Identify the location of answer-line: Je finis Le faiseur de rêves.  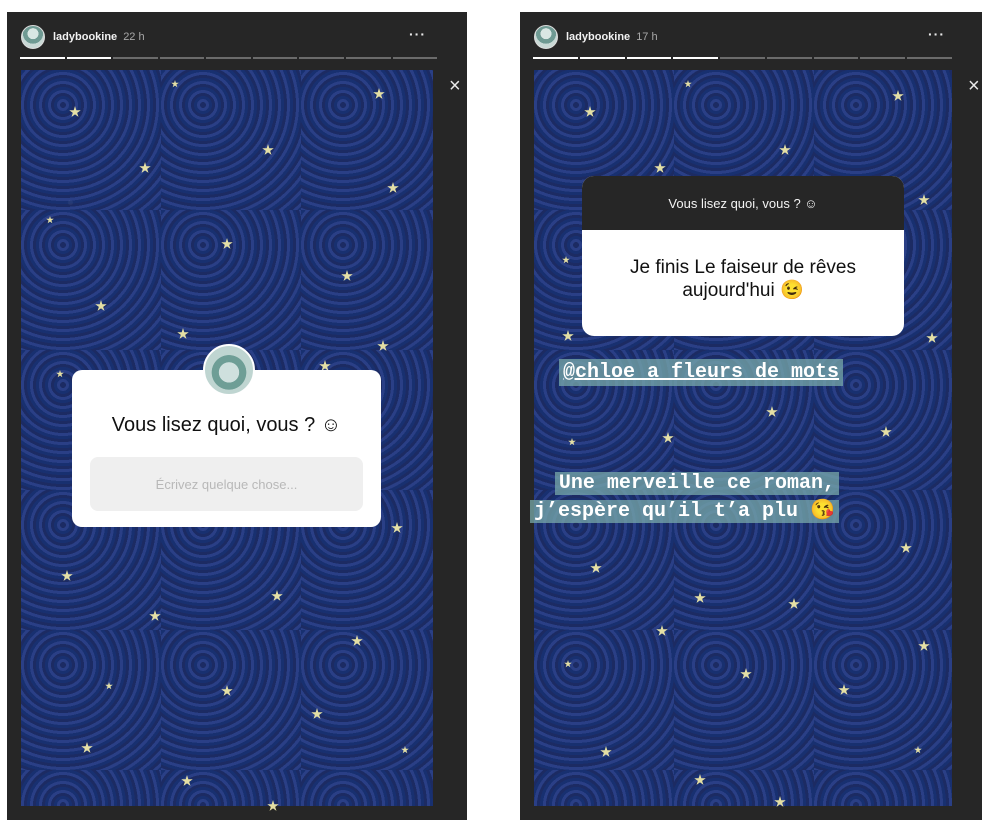
(742, 267).